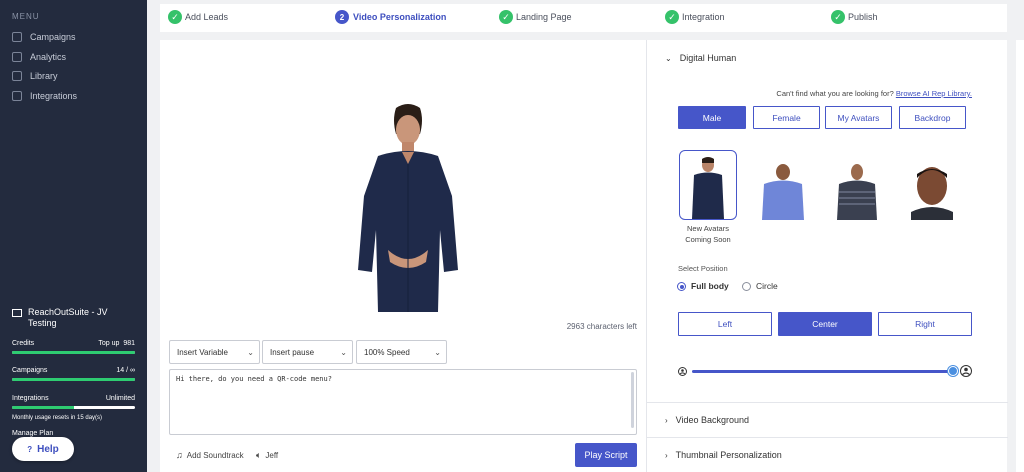  What do you see at coordinates (544, 17) in the screenshot?
I see `step-label: Landing Page` at bounding box center [544, 17].